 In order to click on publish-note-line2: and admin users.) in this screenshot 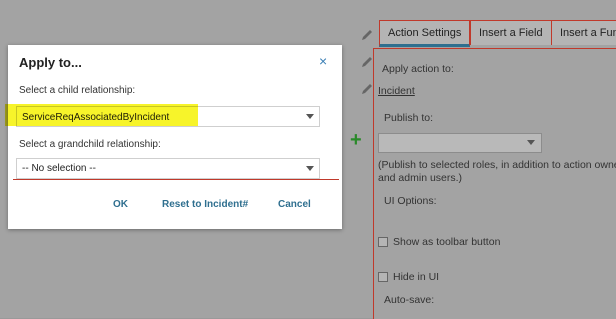, I will do `click(420, 178)`.